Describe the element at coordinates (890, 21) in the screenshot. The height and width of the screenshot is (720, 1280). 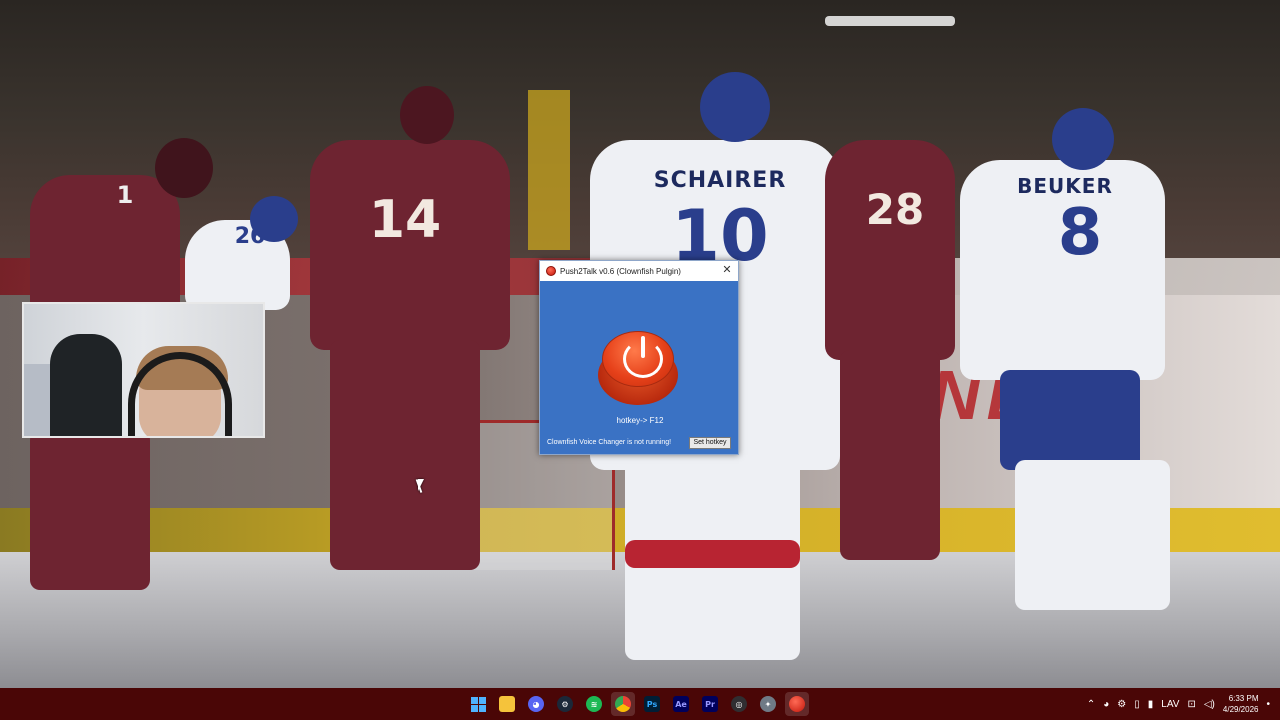
I see `ceiling-lights` at that location.